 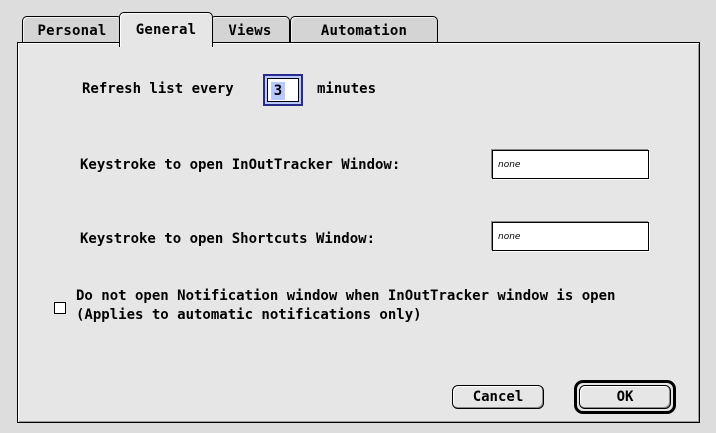 I want to click on tab-views: Views, so click(x=250, y=30).